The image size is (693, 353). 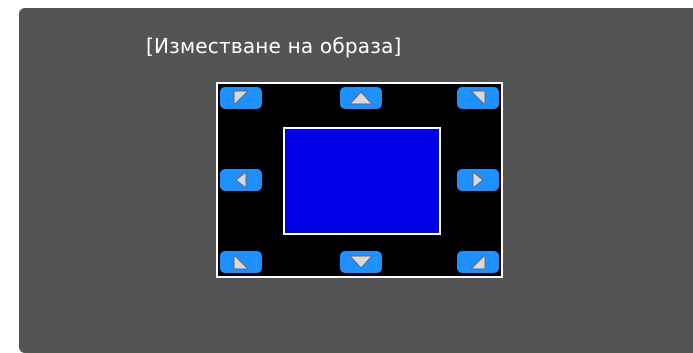 I want to click on move-right-button, so click(x=478, y=180).